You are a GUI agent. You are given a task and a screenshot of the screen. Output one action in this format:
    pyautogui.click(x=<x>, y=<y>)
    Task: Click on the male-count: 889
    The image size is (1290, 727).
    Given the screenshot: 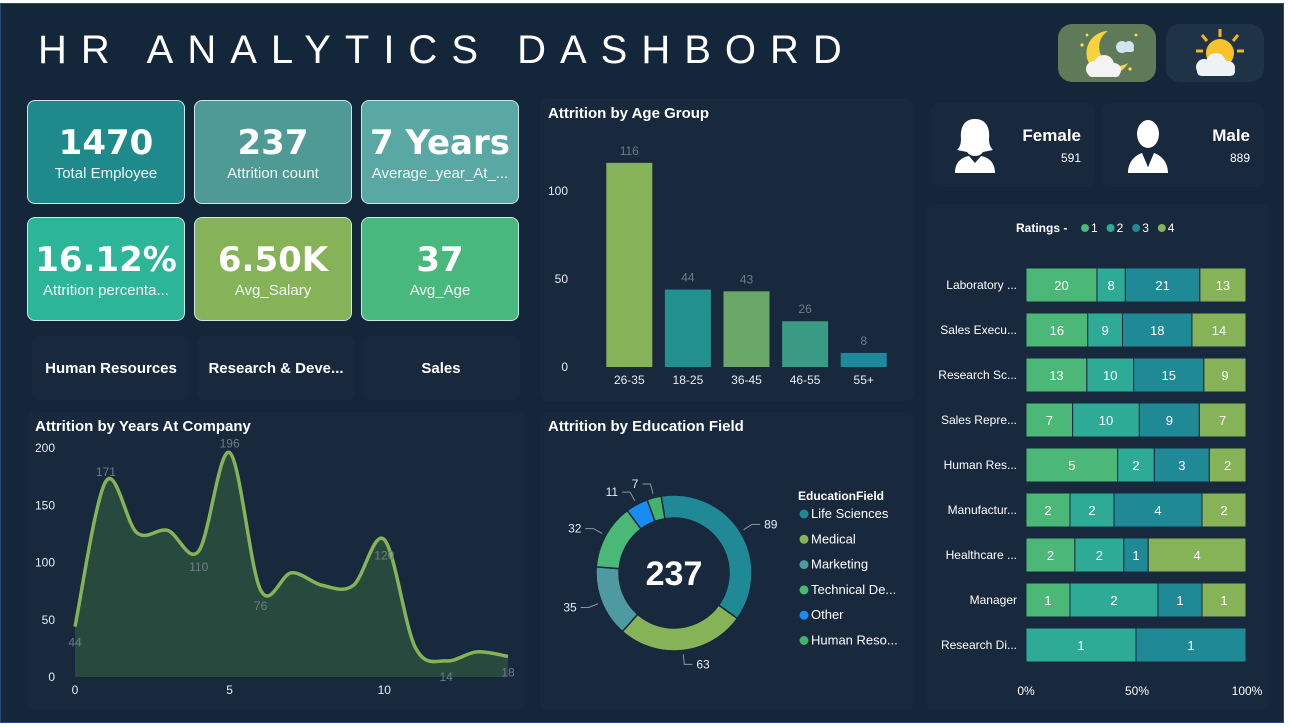 What is the action you would take?
    pyautogui.click(x=1239, y=158)
    